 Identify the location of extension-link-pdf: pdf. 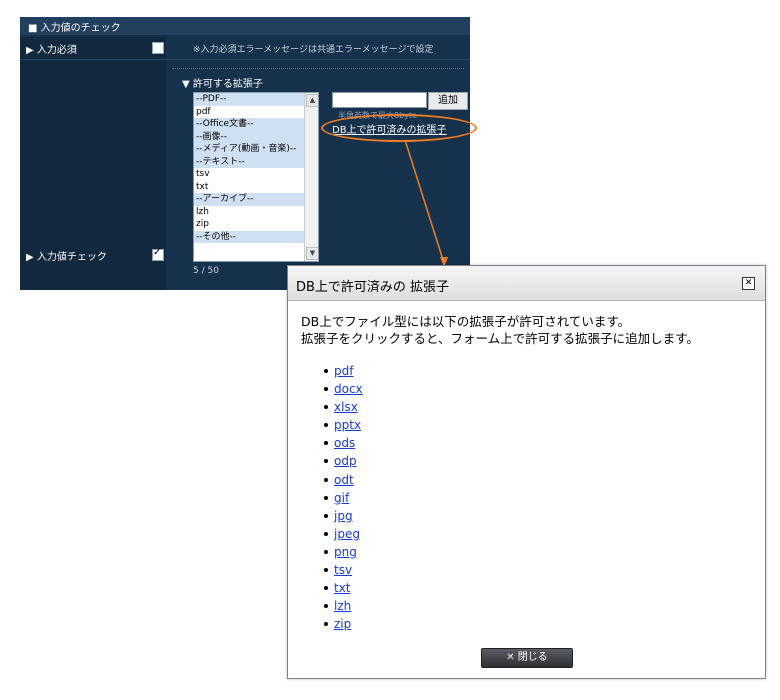
(343, 371).